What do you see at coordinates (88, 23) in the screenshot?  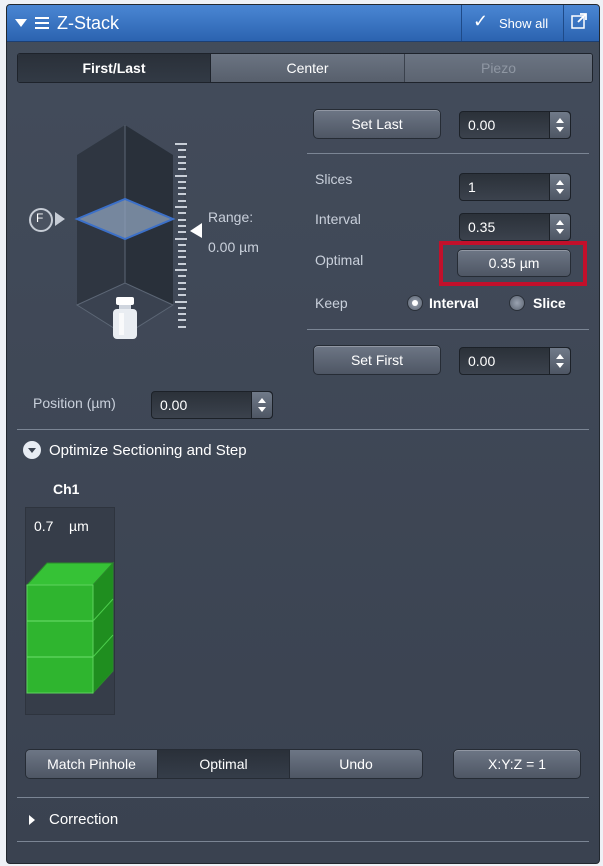 I see `panel-title: Z-Stack` at bounding box center [88, 23].